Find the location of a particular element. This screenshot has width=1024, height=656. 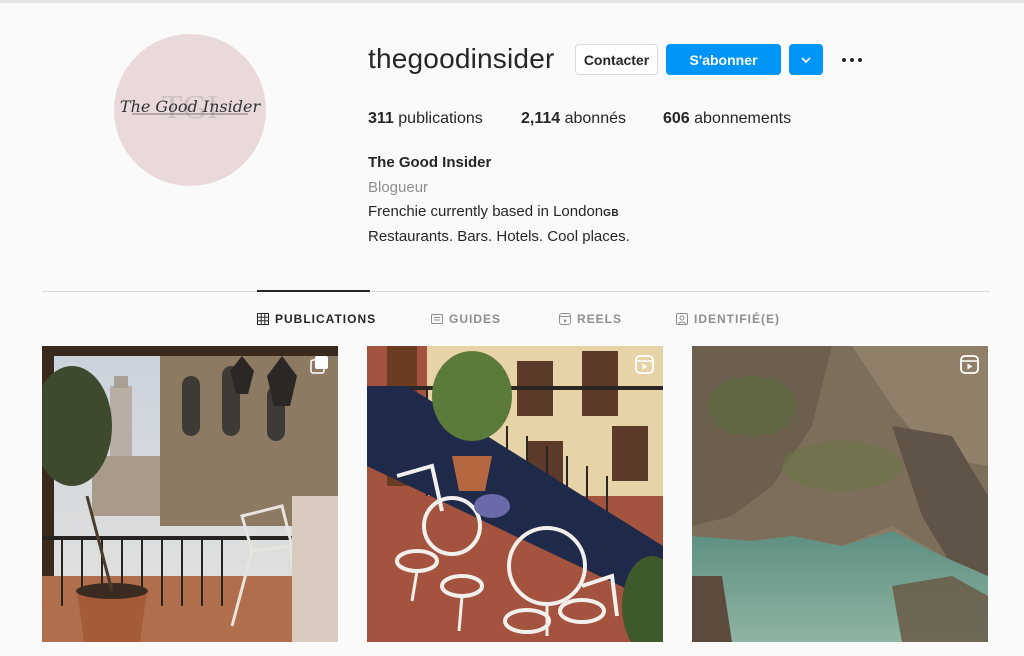

tab-guides-label: GUIDES is located at coordinates (475, 319).